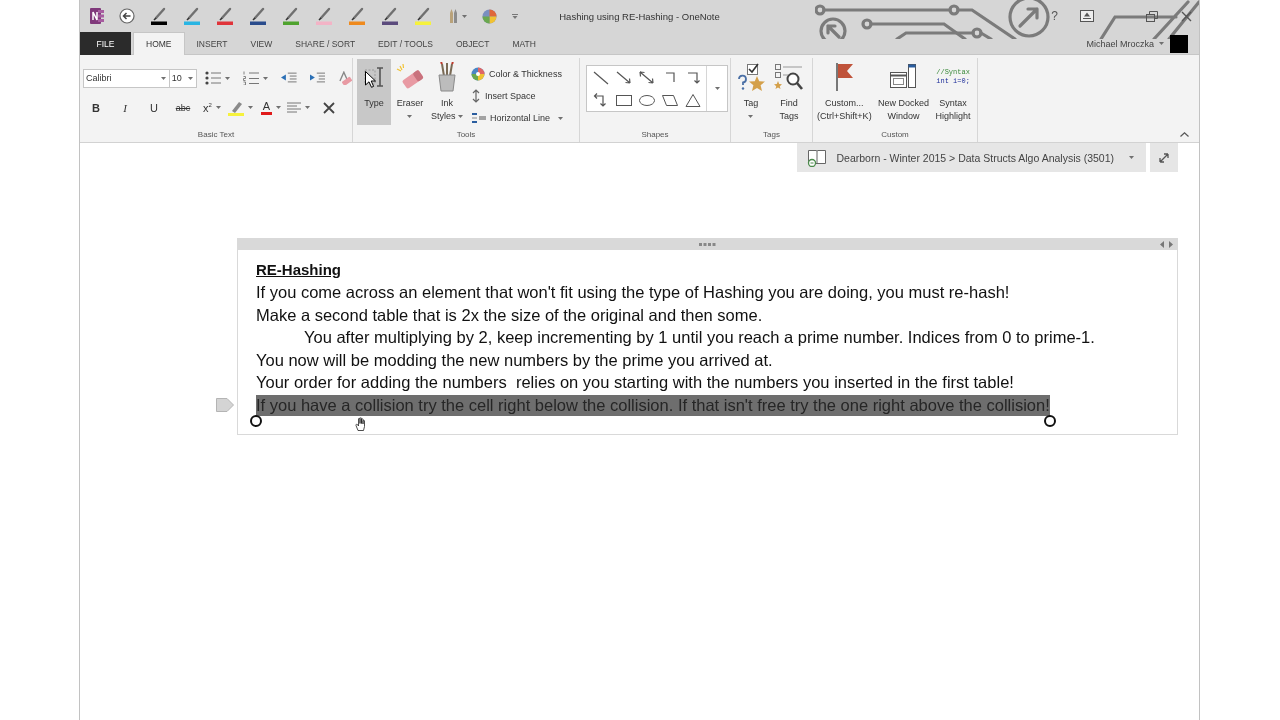 The image size is (1280, 720). What do you see at coordinates (325, 43) in the screenshot?
I see `ribbon-tab: SHARE / SORT` at bounding box center [325, 43].